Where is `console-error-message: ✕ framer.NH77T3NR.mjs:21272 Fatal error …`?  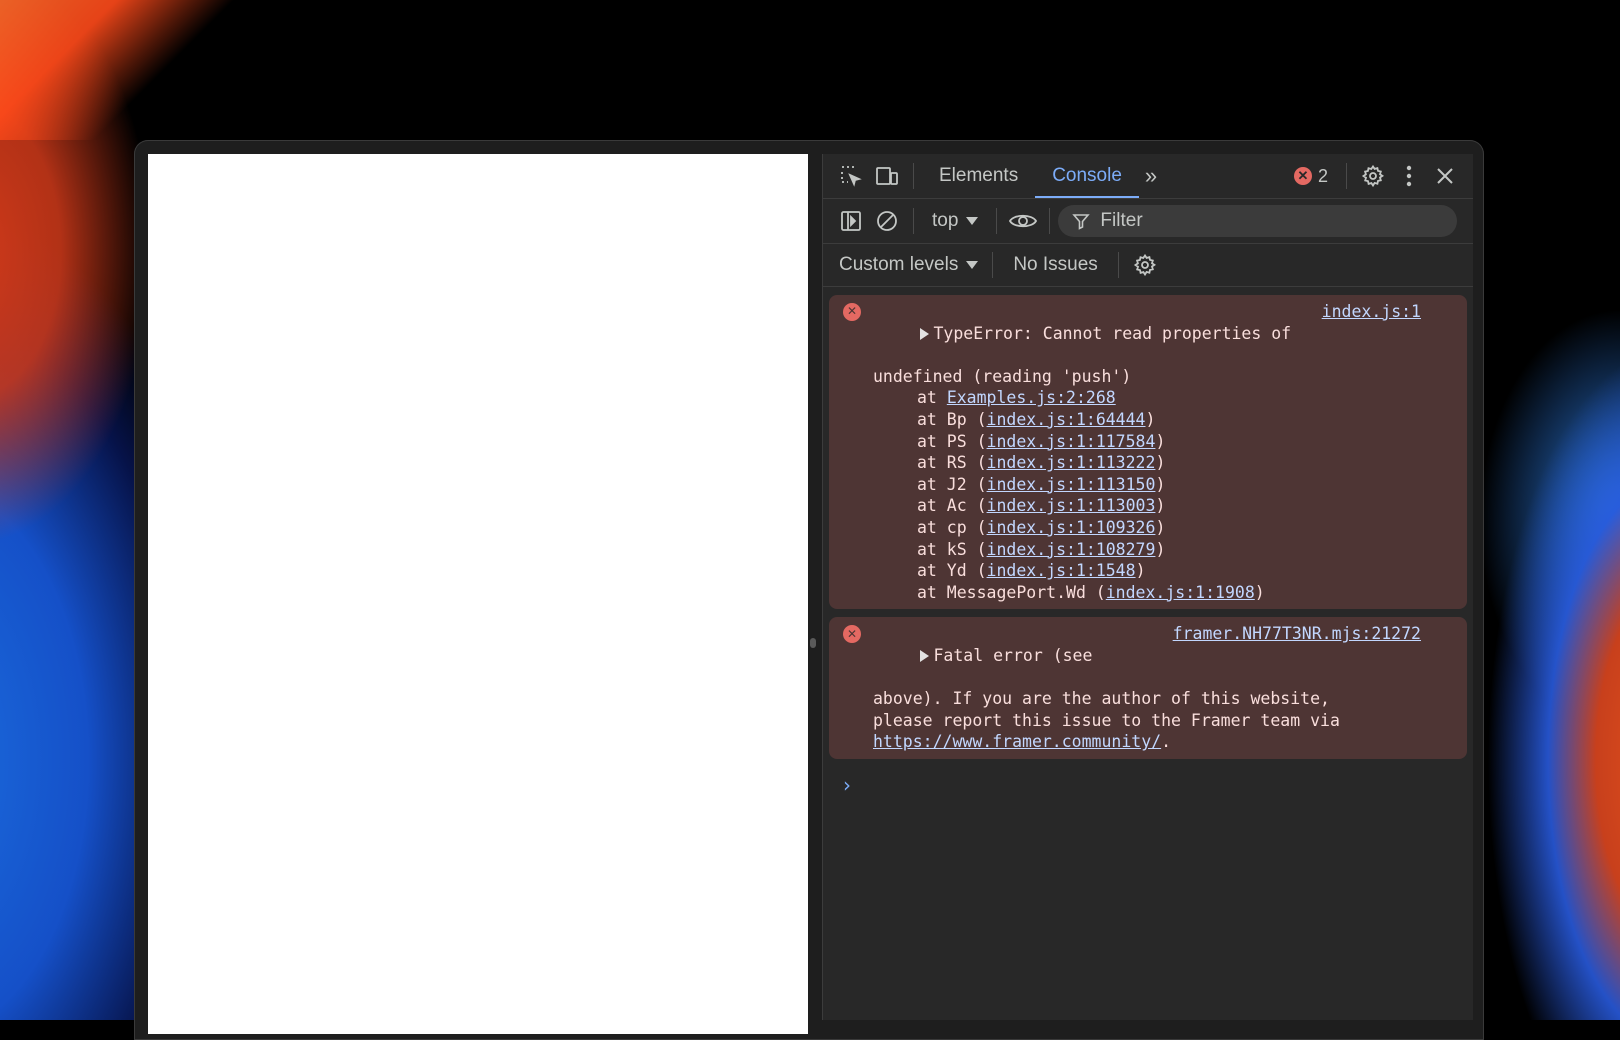
console-error-message: ✕ framer.NH77T3NR.mjs:21272 Fatal error … is located at coordinates (1148, 688).